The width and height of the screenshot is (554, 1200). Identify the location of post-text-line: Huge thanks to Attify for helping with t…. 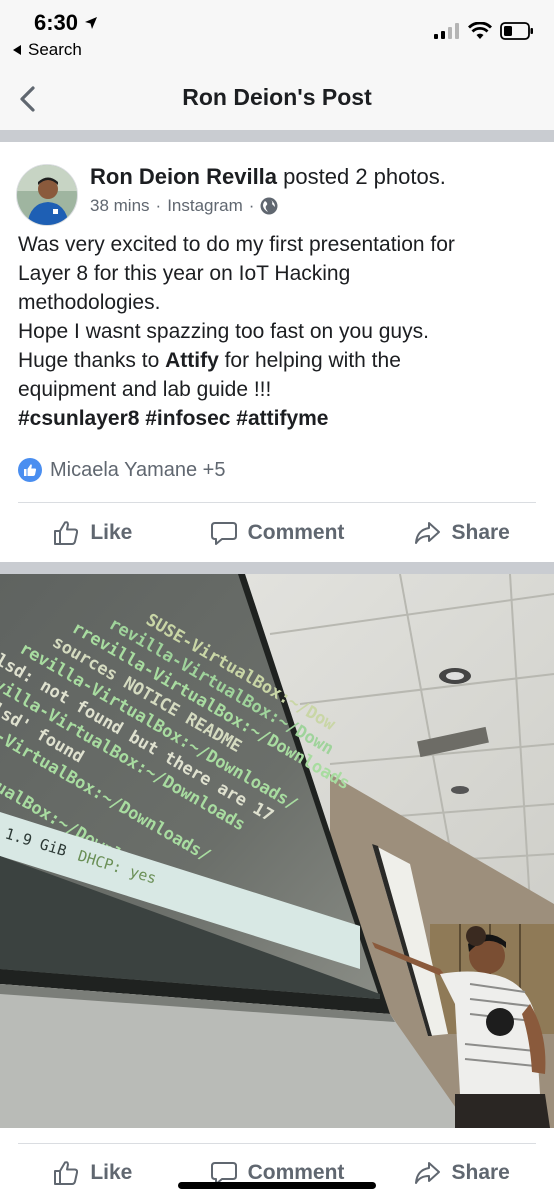
(278, 360).